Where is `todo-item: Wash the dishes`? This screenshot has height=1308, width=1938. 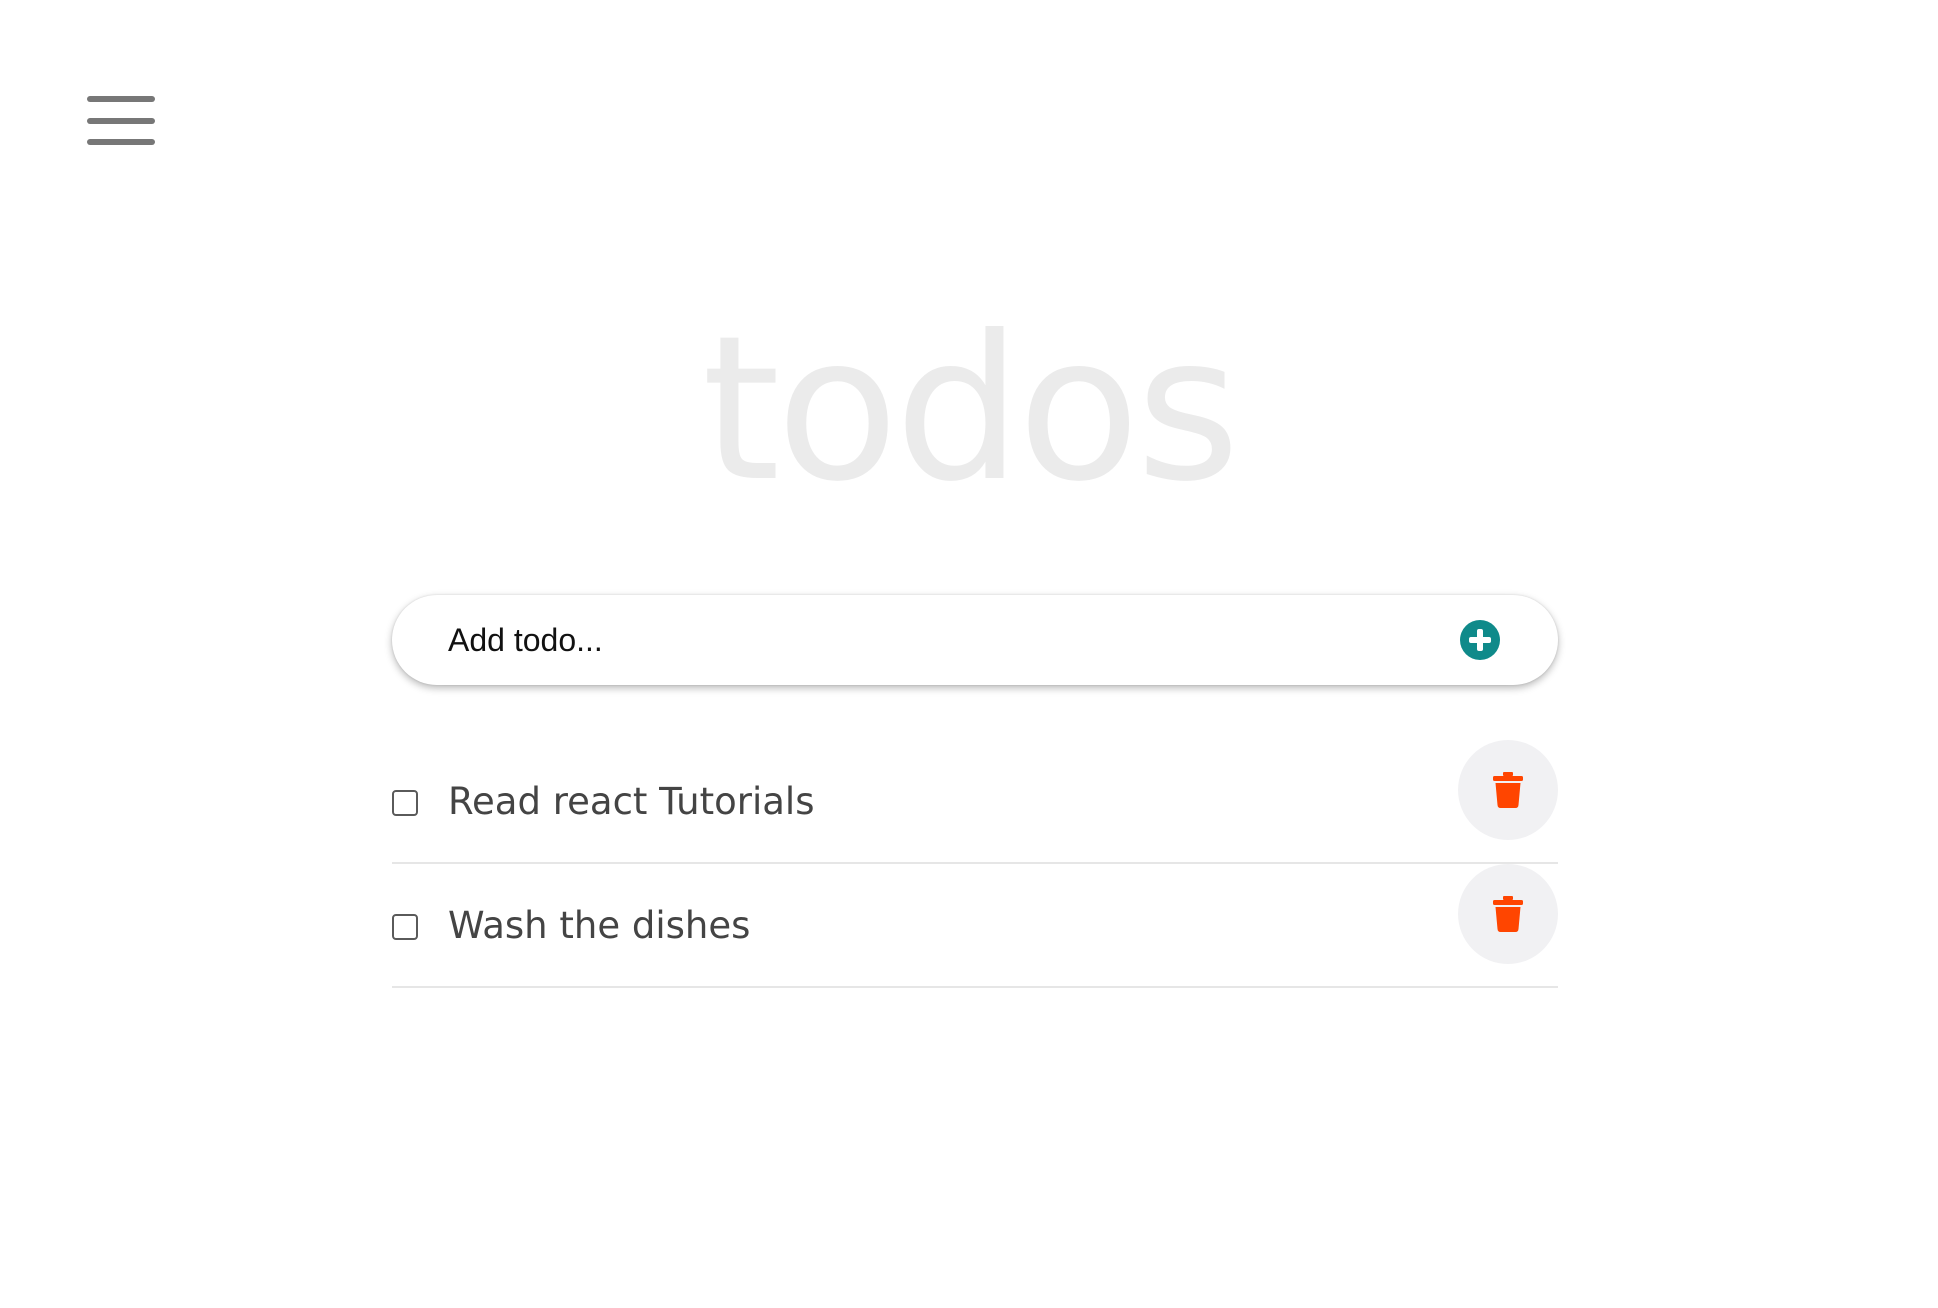
todo-item: Wash the dishes is located at coordinates (975, 926).